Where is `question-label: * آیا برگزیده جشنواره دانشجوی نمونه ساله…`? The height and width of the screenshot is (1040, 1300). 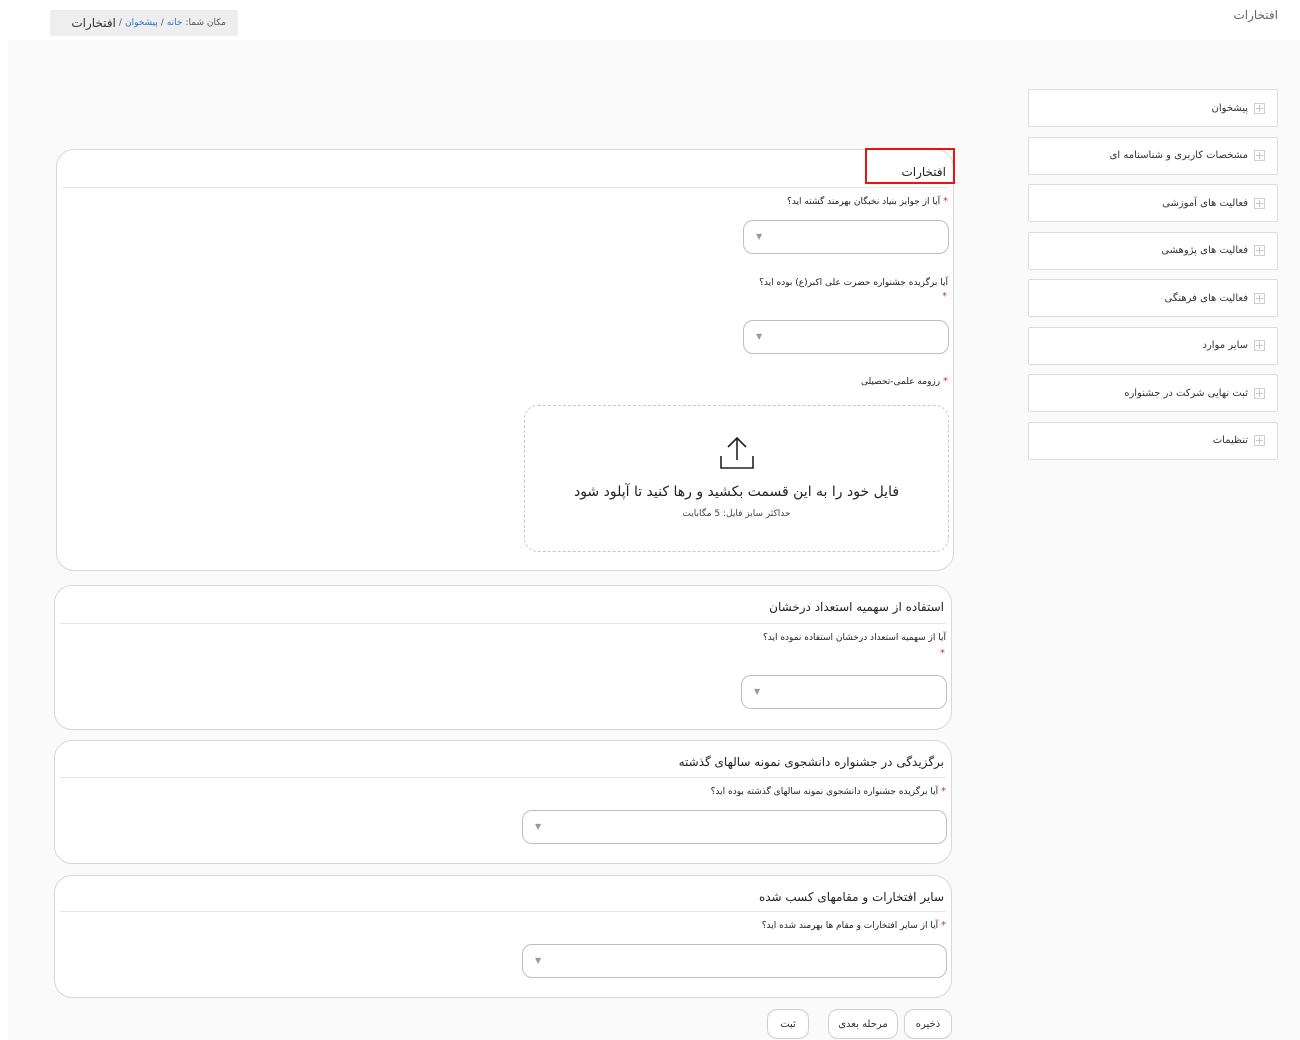
question-label: * آیا برگزیده جشنواره دانشجوی نمونه ساله… is located at coordinates (828, 791).